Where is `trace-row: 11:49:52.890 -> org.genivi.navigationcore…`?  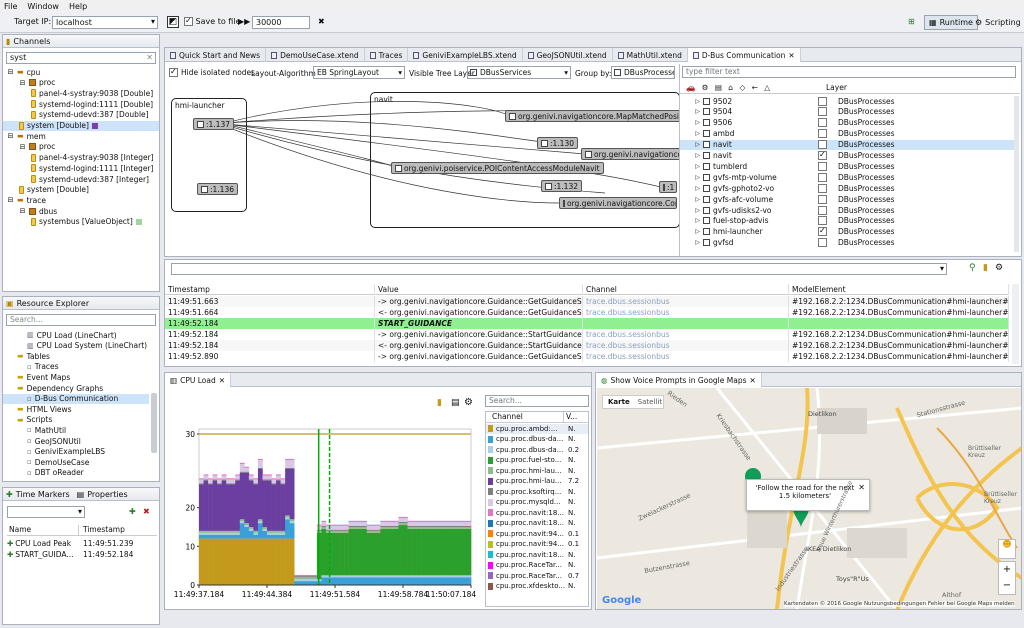 trace-row: 11:49:52.890 -> org.genivi.navigationcore… is located at coordinates (587, 356).